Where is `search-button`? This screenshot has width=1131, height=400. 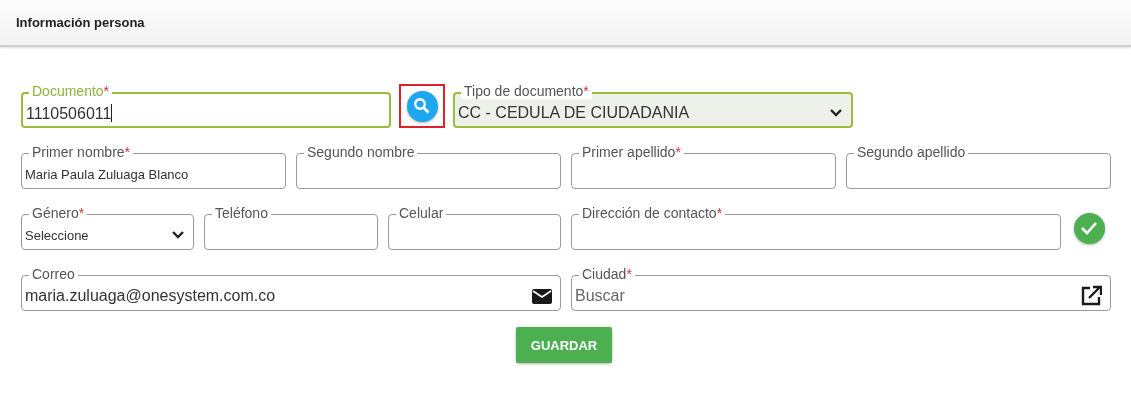
search-button is located at coordinates (422, 106).